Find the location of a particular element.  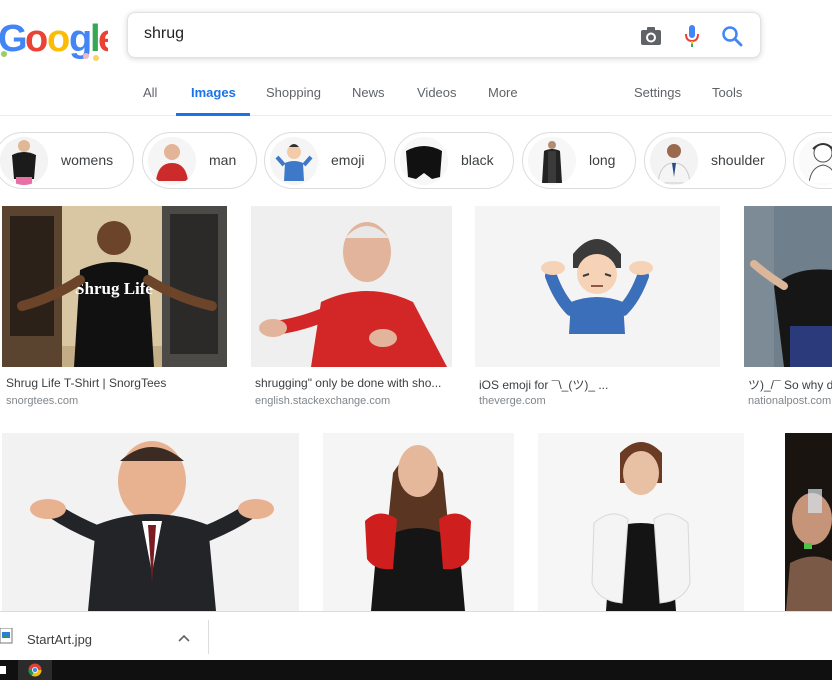

result-source: nationalpost.com is located at coordinates (790, 401).